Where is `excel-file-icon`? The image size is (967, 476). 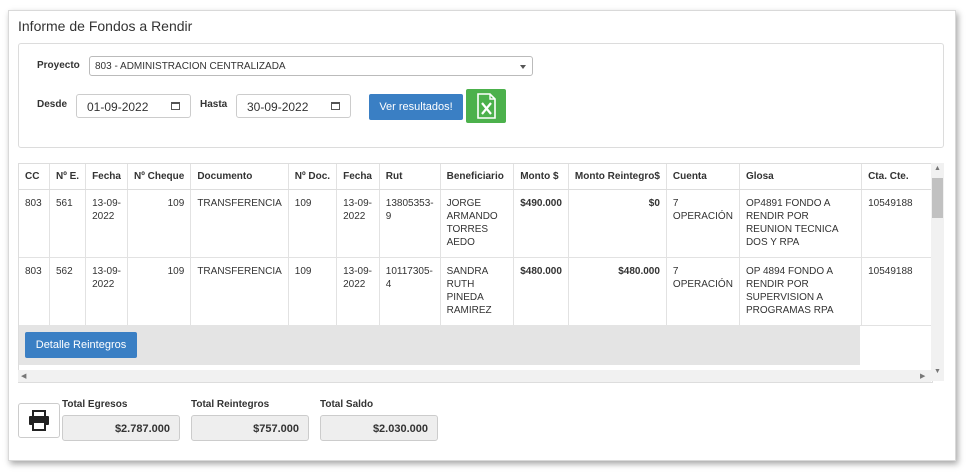 excel-file-icon is located at coordinates (486, 106).